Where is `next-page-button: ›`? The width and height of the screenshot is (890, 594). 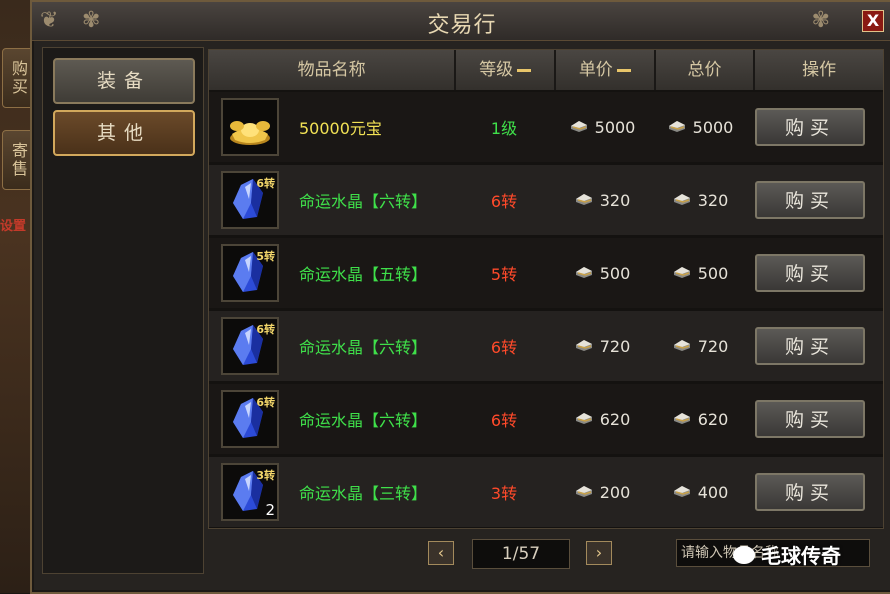
next-page-button: › is located at coordinates (599, 553).